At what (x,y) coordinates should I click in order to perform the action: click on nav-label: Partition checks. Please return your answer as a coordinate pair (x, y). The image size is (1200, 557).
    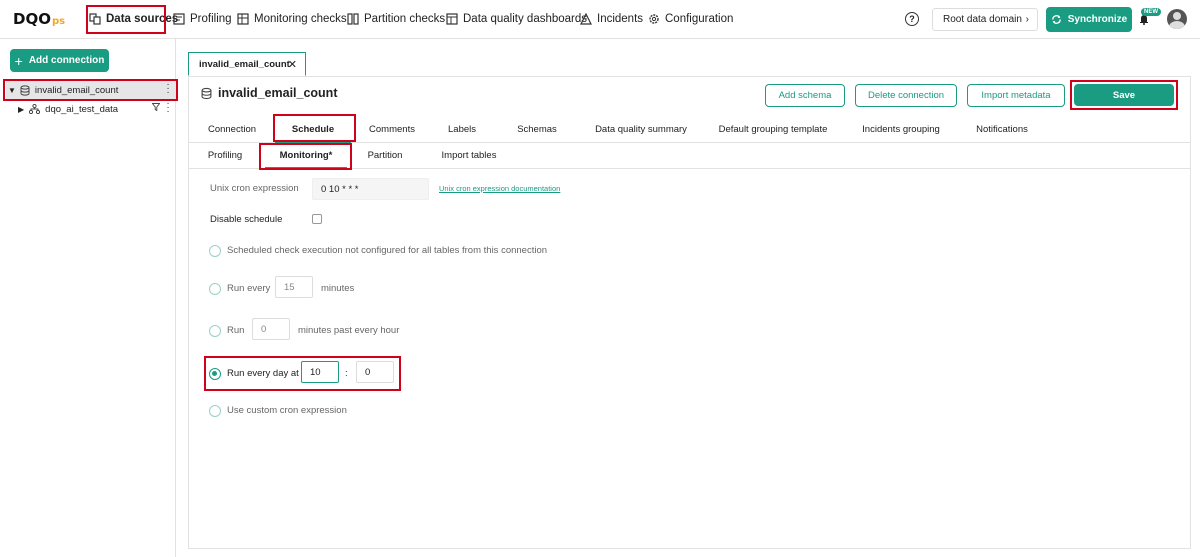
    Looking at the image, I should click on (405, 19).